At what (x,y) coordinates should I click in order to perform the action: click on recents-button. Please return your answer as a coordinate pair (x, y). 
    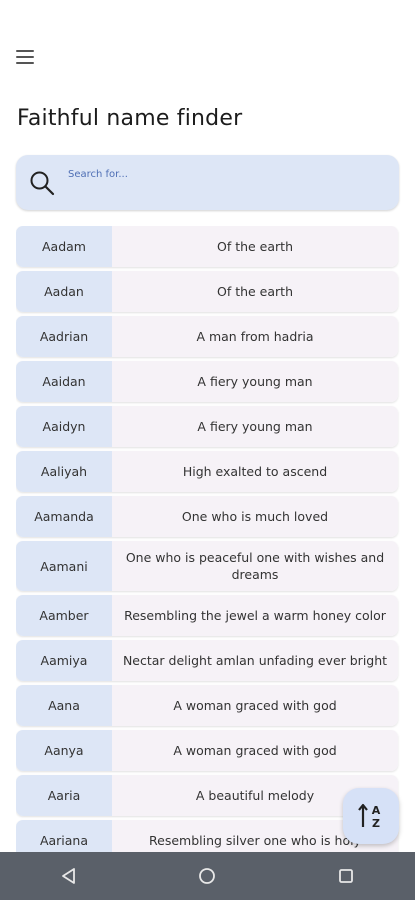
    Looking at the image, I should click on (346, 876).